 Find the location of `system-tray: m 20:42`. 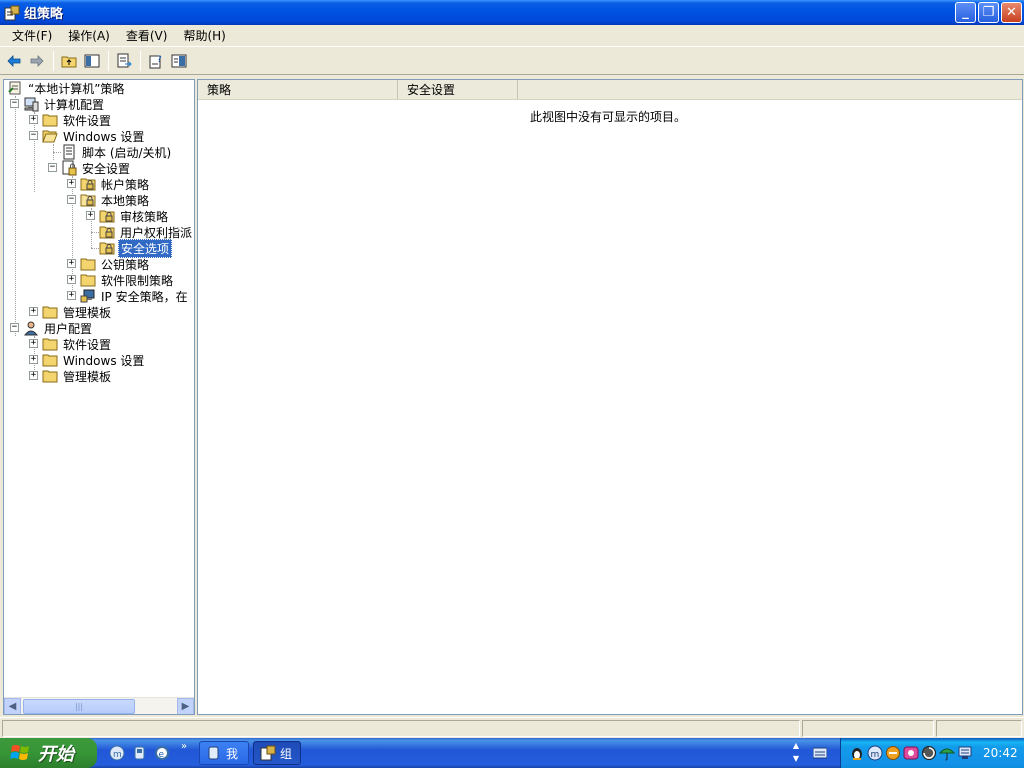

system-tray: m 20:42 is located at coordinates (932, 753).